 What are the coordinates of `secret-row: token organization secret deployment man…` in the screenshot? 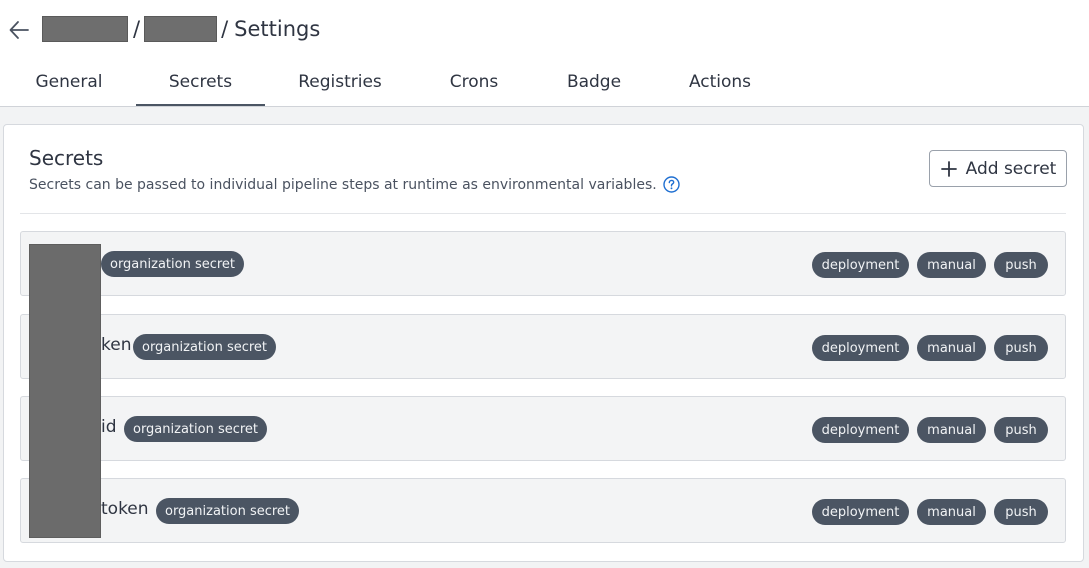 It's located at (543, 510).